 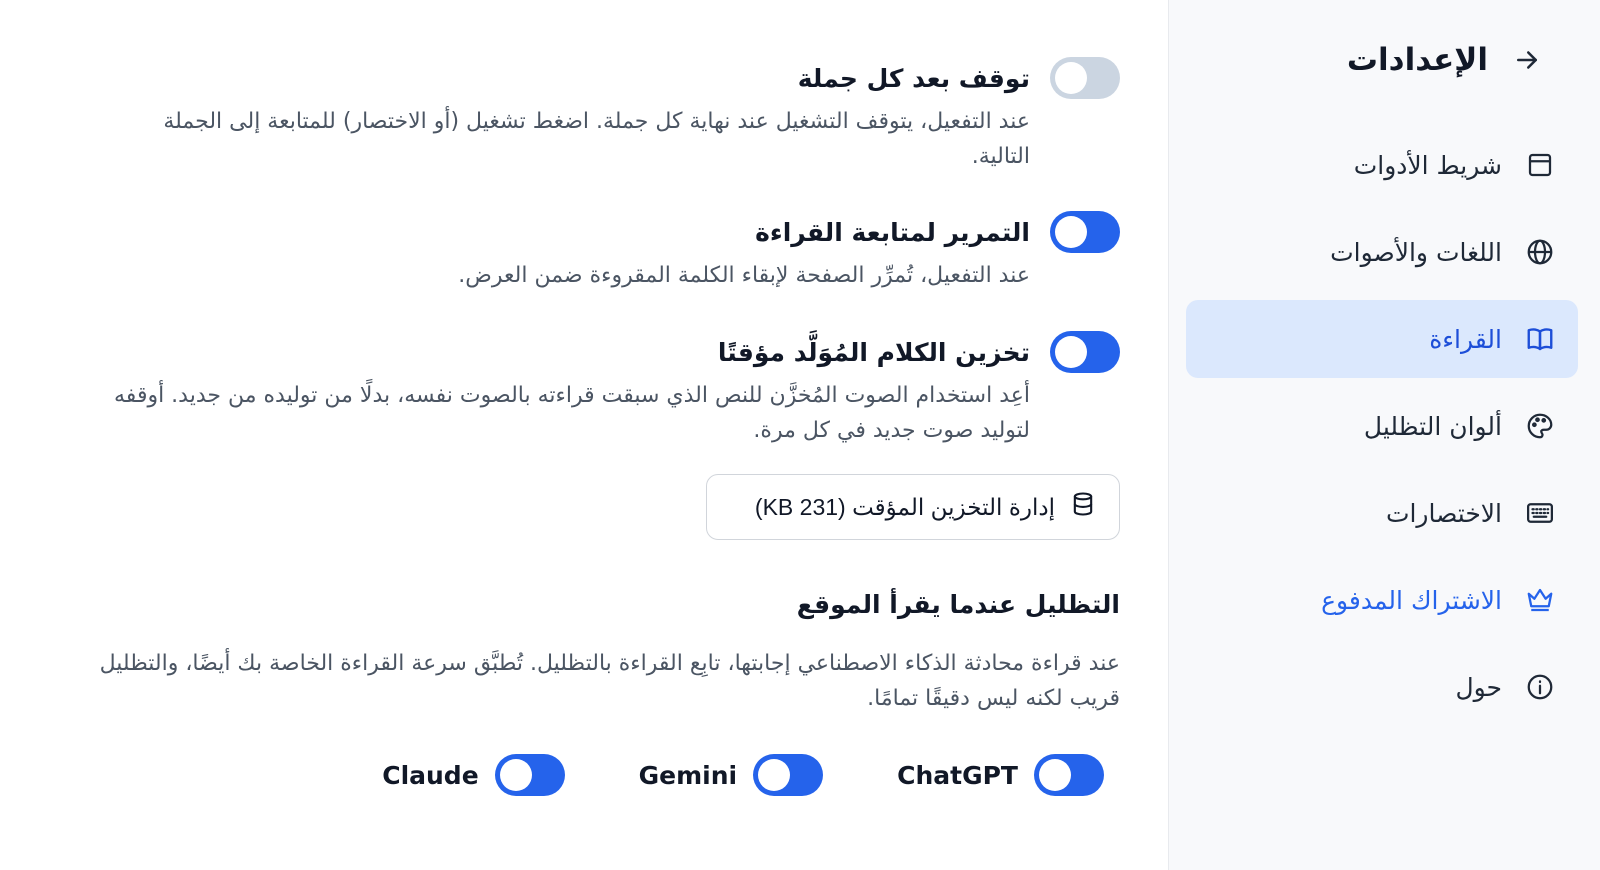 What do you see at coordinates (1540, 513) in the screenshot?
I see `keyboard-icon` at bounding box center [1540, 513].